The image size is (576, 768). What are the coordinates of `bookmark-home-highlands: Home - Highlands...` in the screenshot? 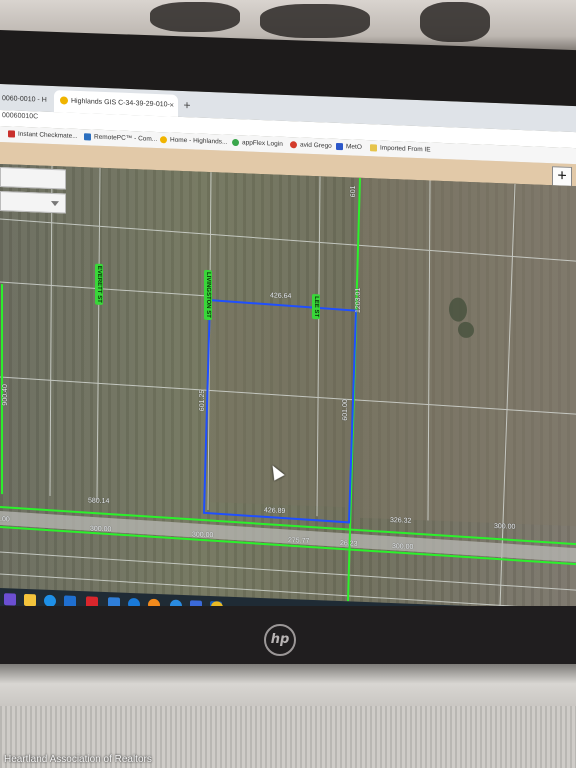 It's located at (193, 141).